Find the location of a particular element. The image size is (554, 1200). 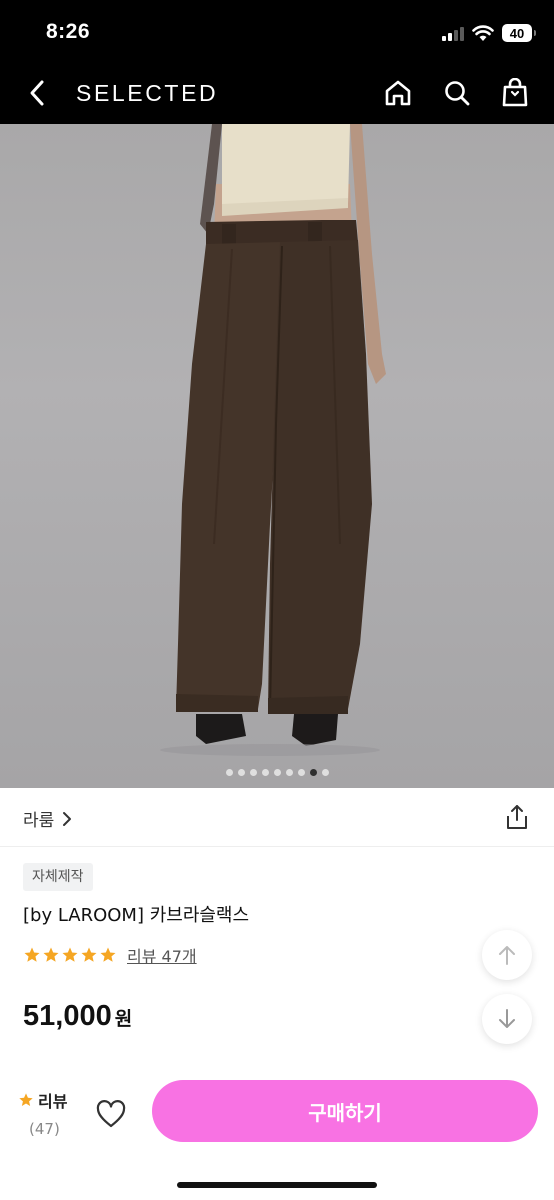

home-button is located at coordinates (398, 93).